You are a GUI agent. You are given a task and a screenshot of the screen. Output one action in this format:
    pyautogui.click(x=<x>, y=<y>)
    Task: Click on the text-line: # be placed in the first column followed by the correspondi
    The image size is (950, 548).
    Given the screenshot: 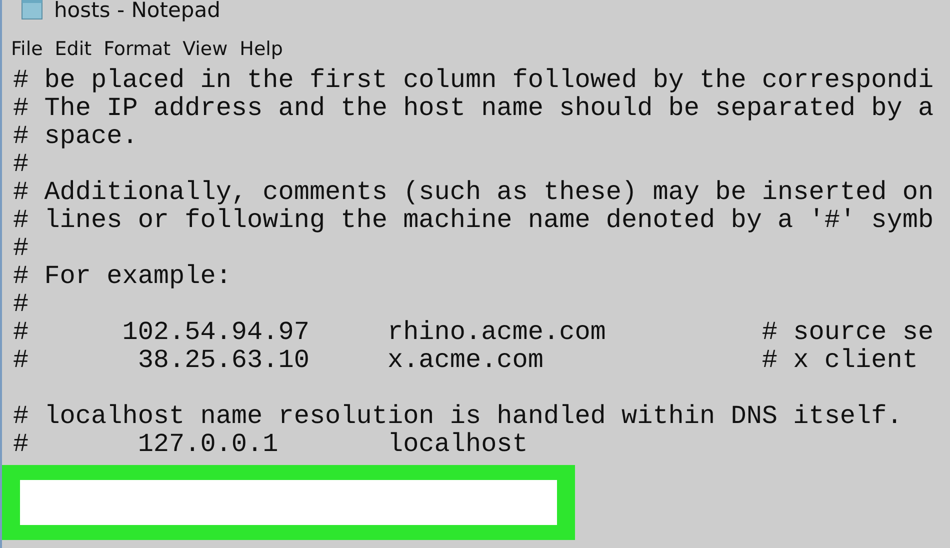 What is the action you would take?
    pyautogui.click(x=473, y=80)
    